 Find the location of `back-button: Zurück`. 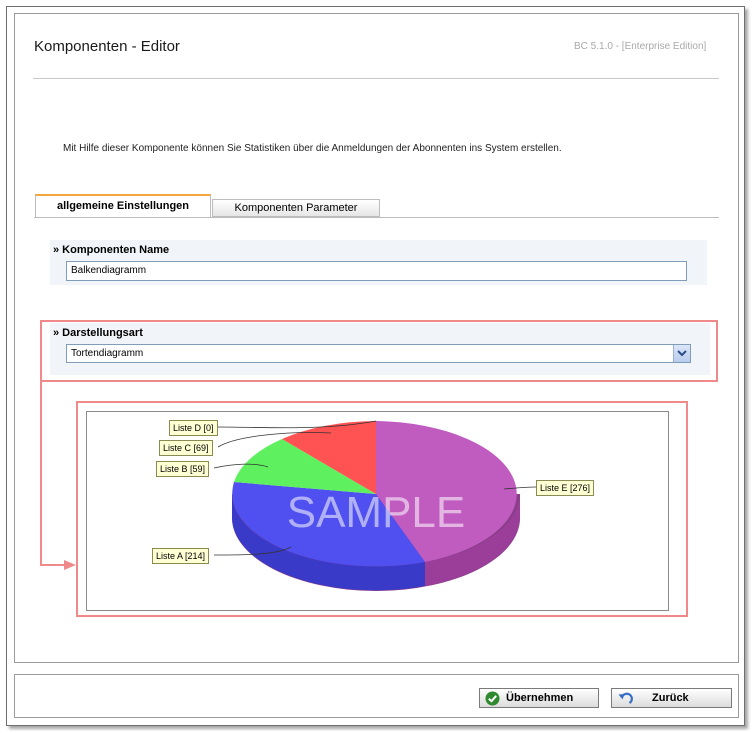

back-button: Zurück is located at coordinates (671, 698).